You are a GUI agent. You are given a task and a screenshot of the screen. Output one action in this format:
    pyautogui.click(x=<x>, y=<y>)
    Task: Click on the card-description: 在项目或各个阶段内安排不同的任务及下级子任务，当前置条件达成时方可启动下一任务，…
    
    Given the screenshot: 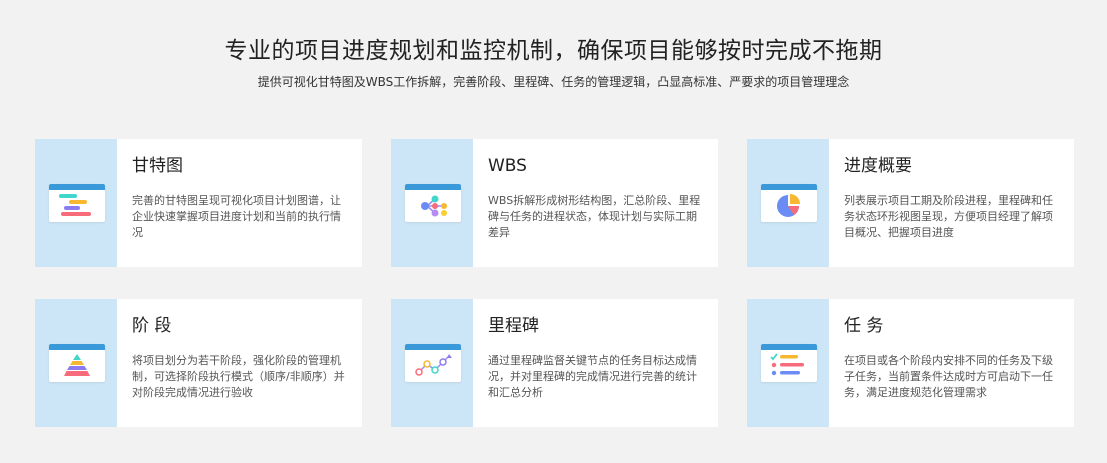 What is the action you would take?
    pyautogui.click(x=948, y=376)
    